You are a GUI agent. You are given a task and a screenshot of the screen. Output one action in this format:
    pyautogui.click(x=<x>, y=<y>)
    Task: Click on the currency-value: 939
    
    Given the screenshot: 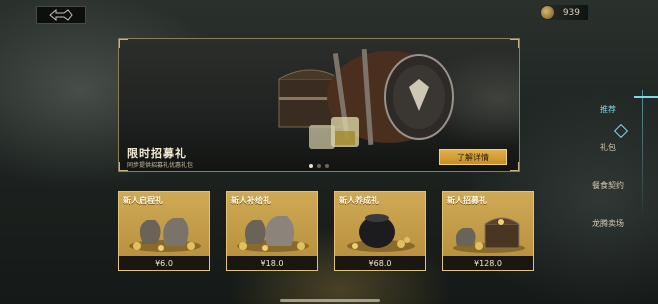 What is the action you would take?
    pyautogui.click(x=571, y=12)
    